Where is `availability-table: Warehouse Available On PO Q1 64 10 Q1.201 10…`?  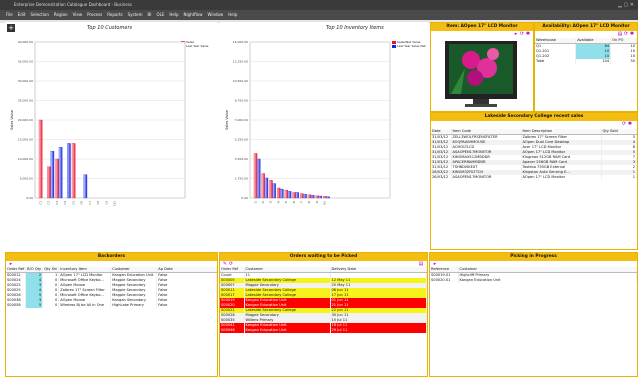
availability-table: Warehouse Available On PO Q1 64 10 Q1.201 10… is located at coordinates (586, 51).